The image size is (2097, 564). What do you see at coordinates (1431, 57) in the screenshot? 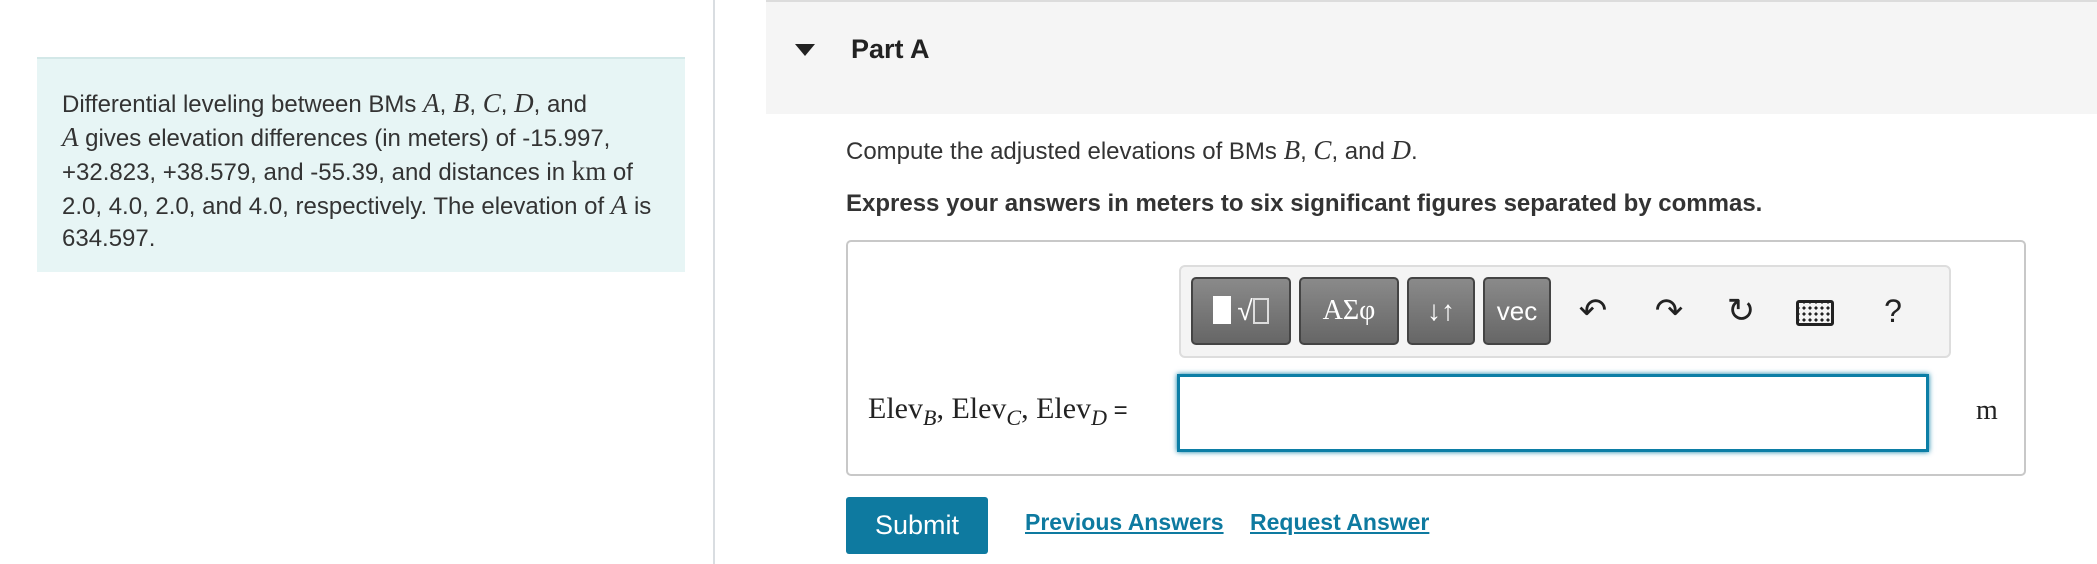
I see `part-header: Part A` at bounding box center [1431, 57].